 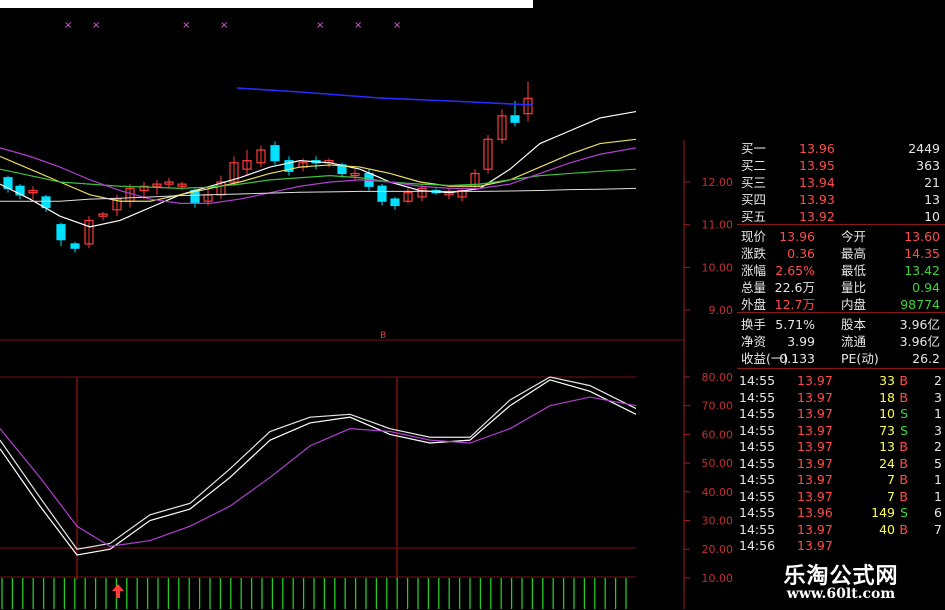 I want to click on fundamentals-row: 净资 3.99 流通 3.96亿, so click(x=841, y=341).